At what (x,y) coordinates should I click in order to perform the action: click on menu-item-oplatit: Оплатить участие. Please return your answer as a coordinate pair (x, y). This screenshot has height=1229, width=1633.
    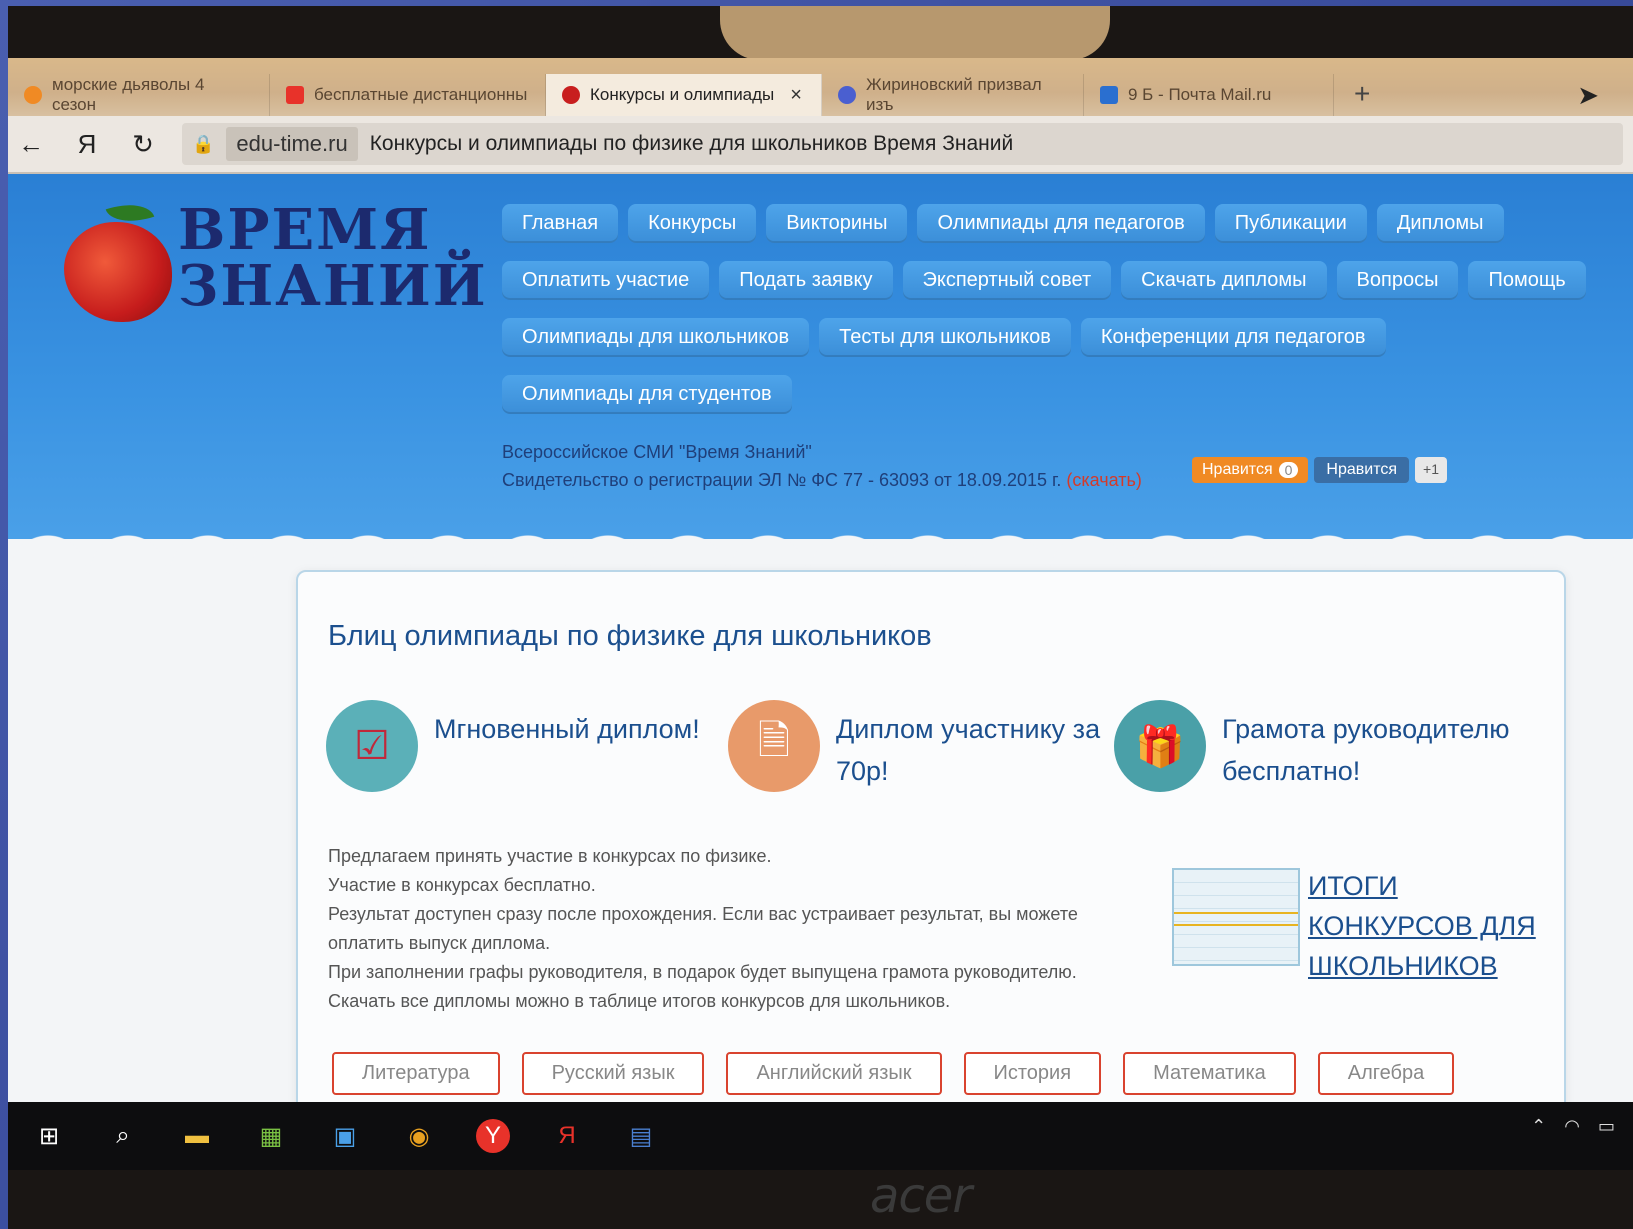
    Looking at the image, I should click on (606, 280).